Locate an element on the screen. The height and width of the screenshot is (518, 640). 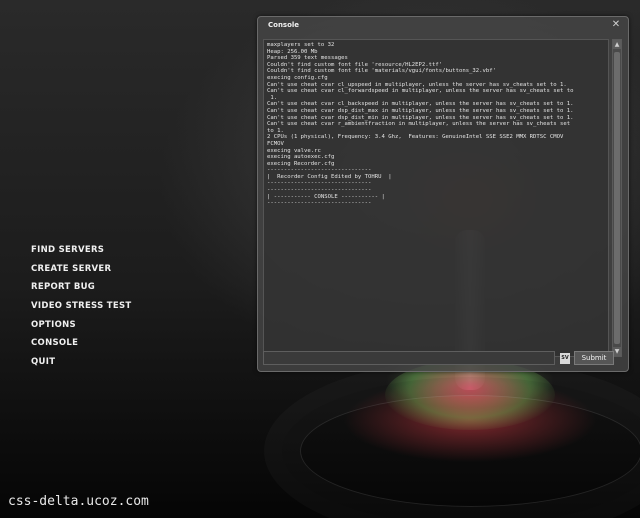
scroll-up-icon: ▲ is located at coordinates (617, 44).